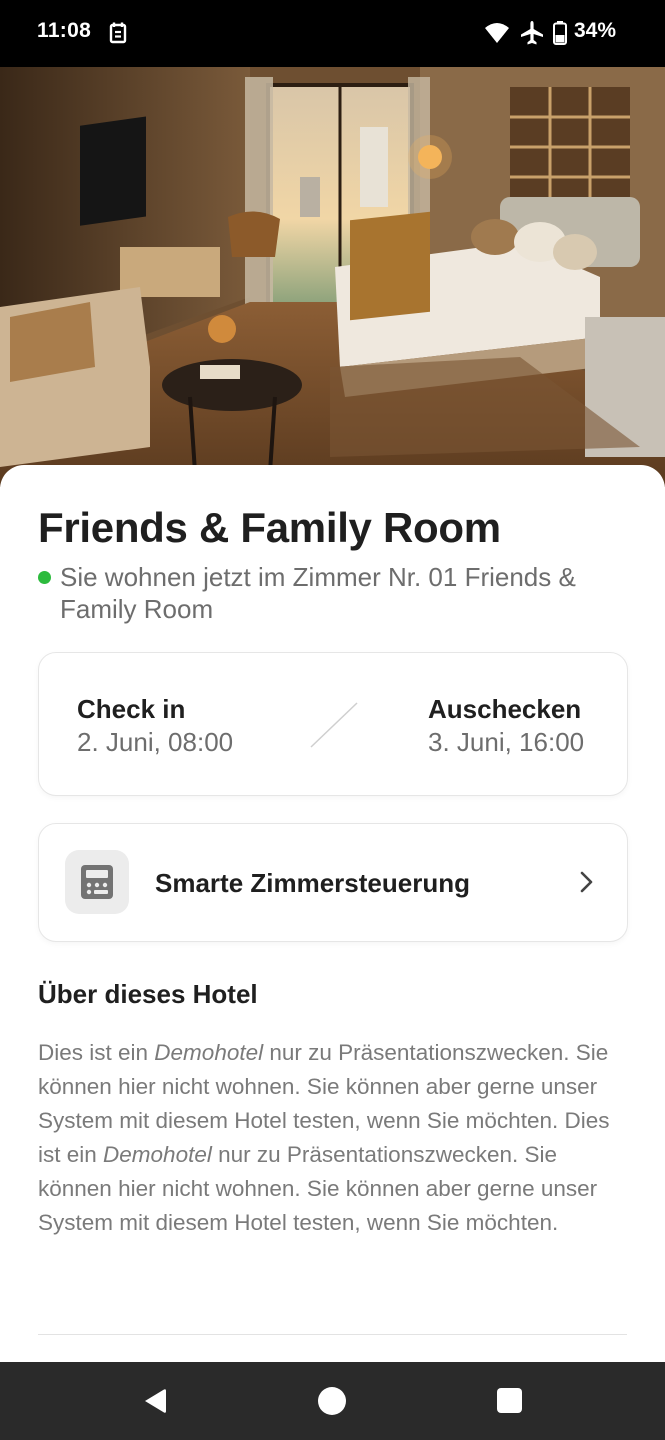 This screenshot has height=1440, width=665. Describe the element at coordinates (118, 33) in the screenshot. I see `calendar-icon` at that location.